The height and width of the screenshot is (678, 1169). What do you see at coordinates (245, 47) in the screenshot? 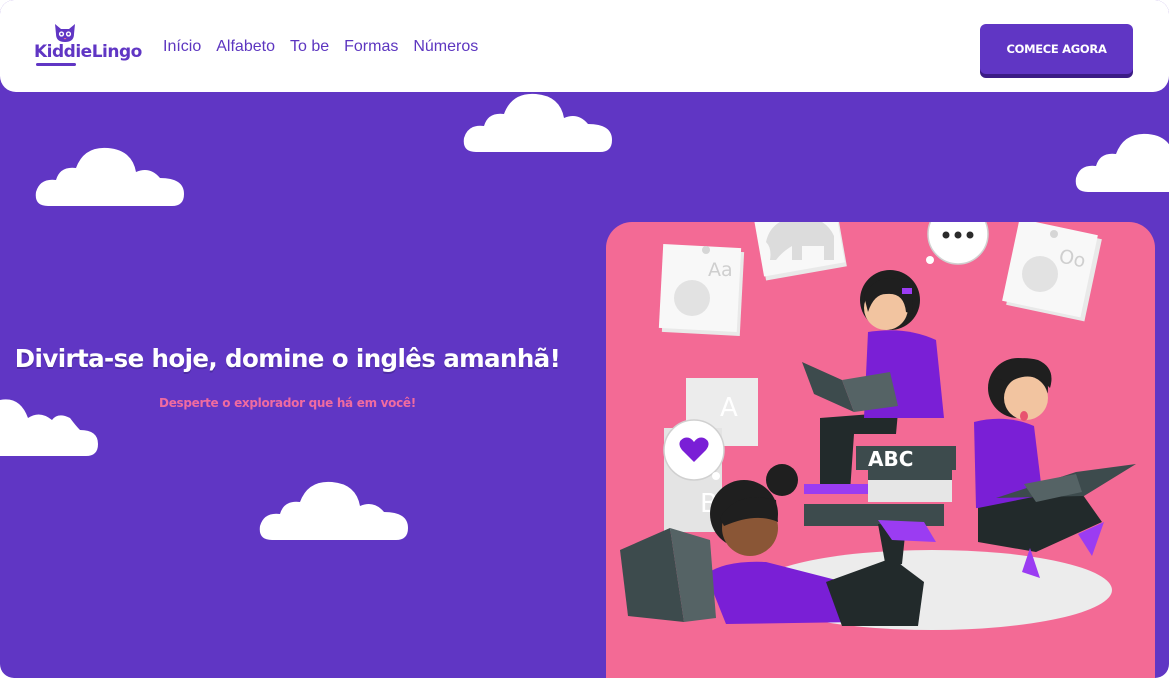
I see `nav-item-alfabeto: Alfabeto` at bounding box center [245, 47].